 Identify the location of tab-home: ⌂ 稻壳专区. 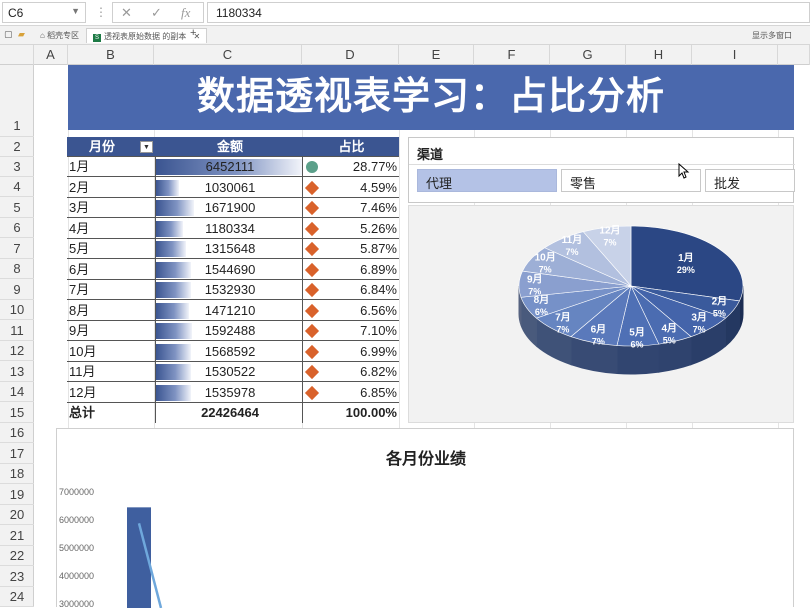
(59, 35).